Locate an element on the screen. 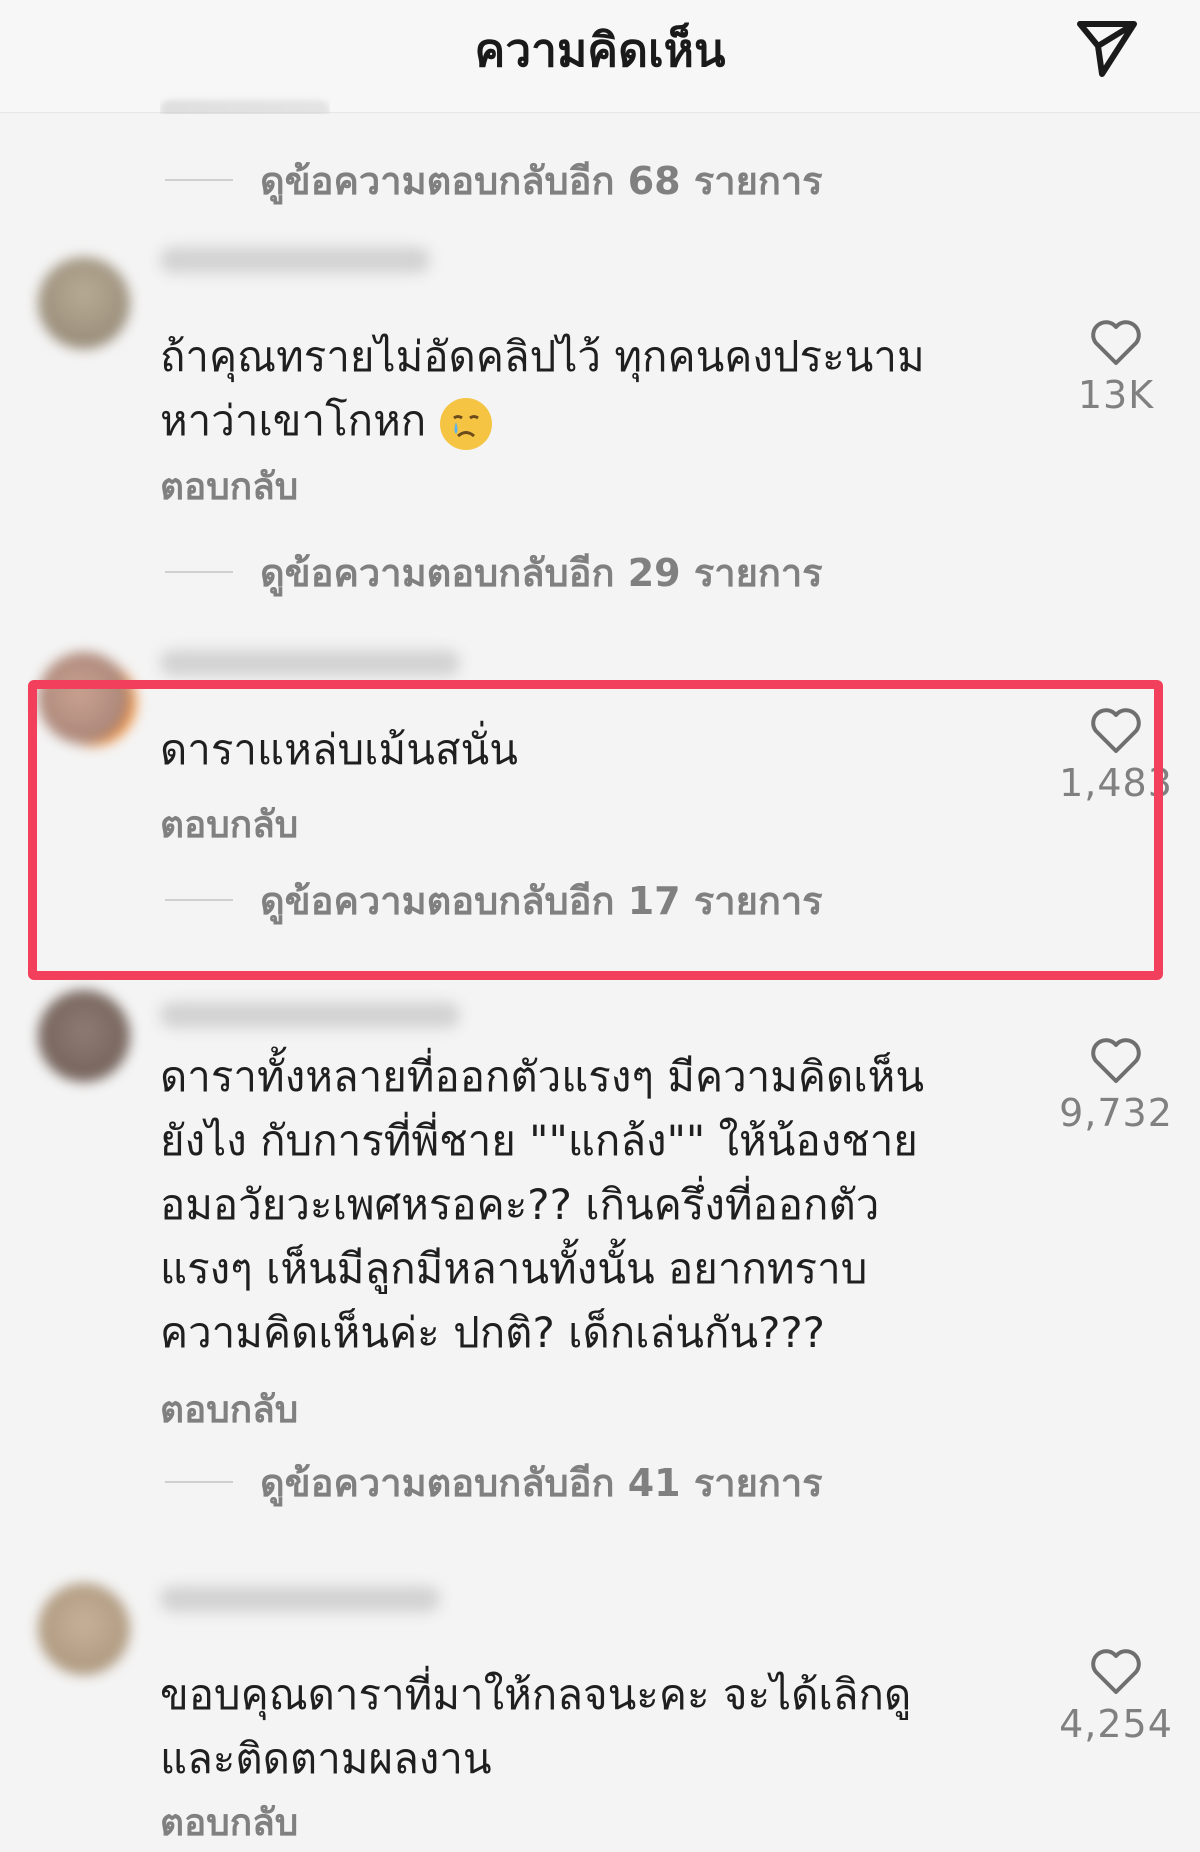  like-group: 1,483 is located at coordinates (1113, 755).